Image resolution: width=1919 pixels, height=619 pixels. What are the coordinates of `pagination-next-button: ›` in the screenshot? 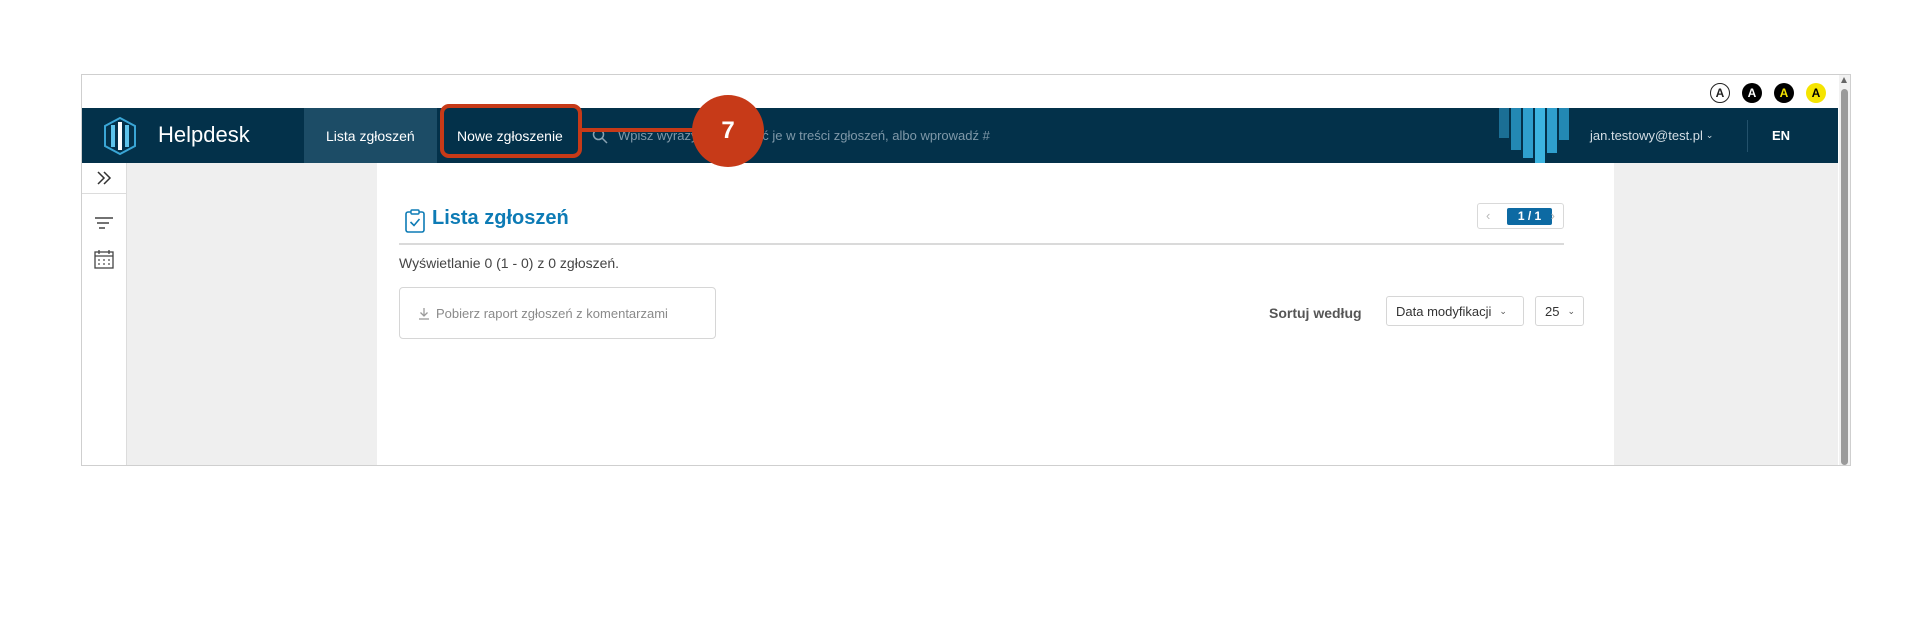 It's located at (1553, 215).